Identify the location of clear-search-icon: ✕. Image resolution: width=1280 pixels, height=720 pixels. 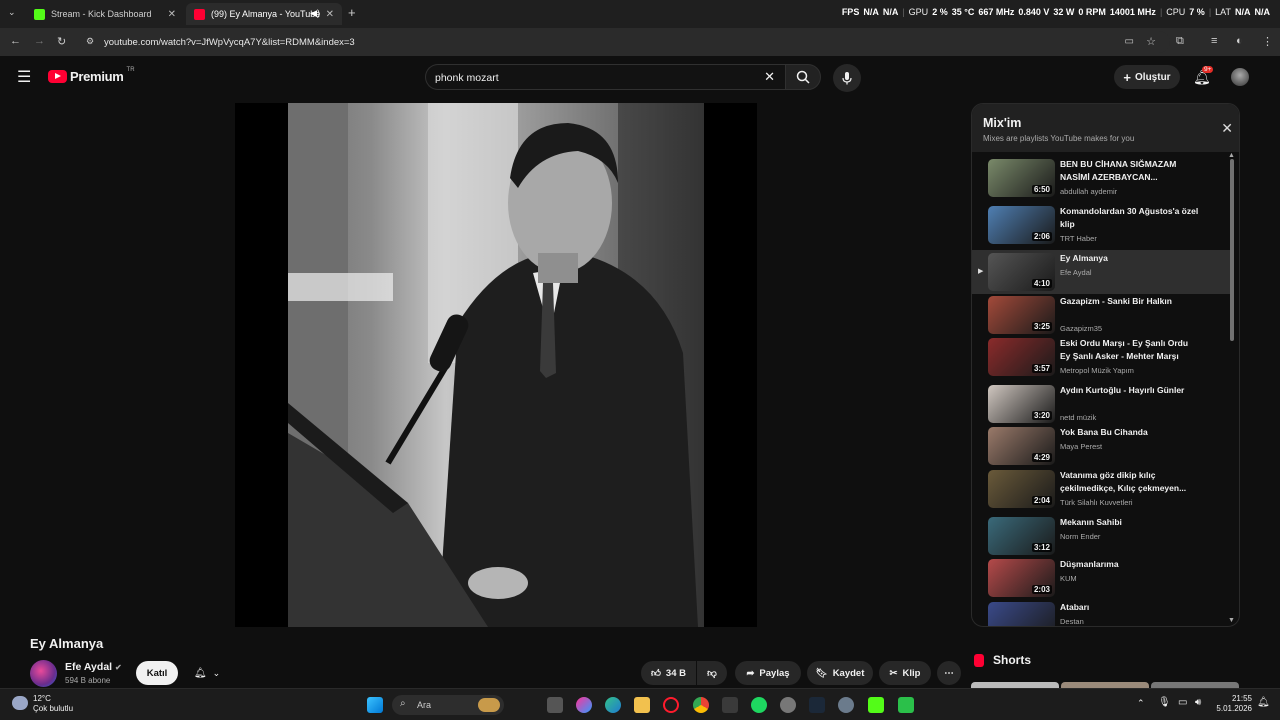
(769, 77).